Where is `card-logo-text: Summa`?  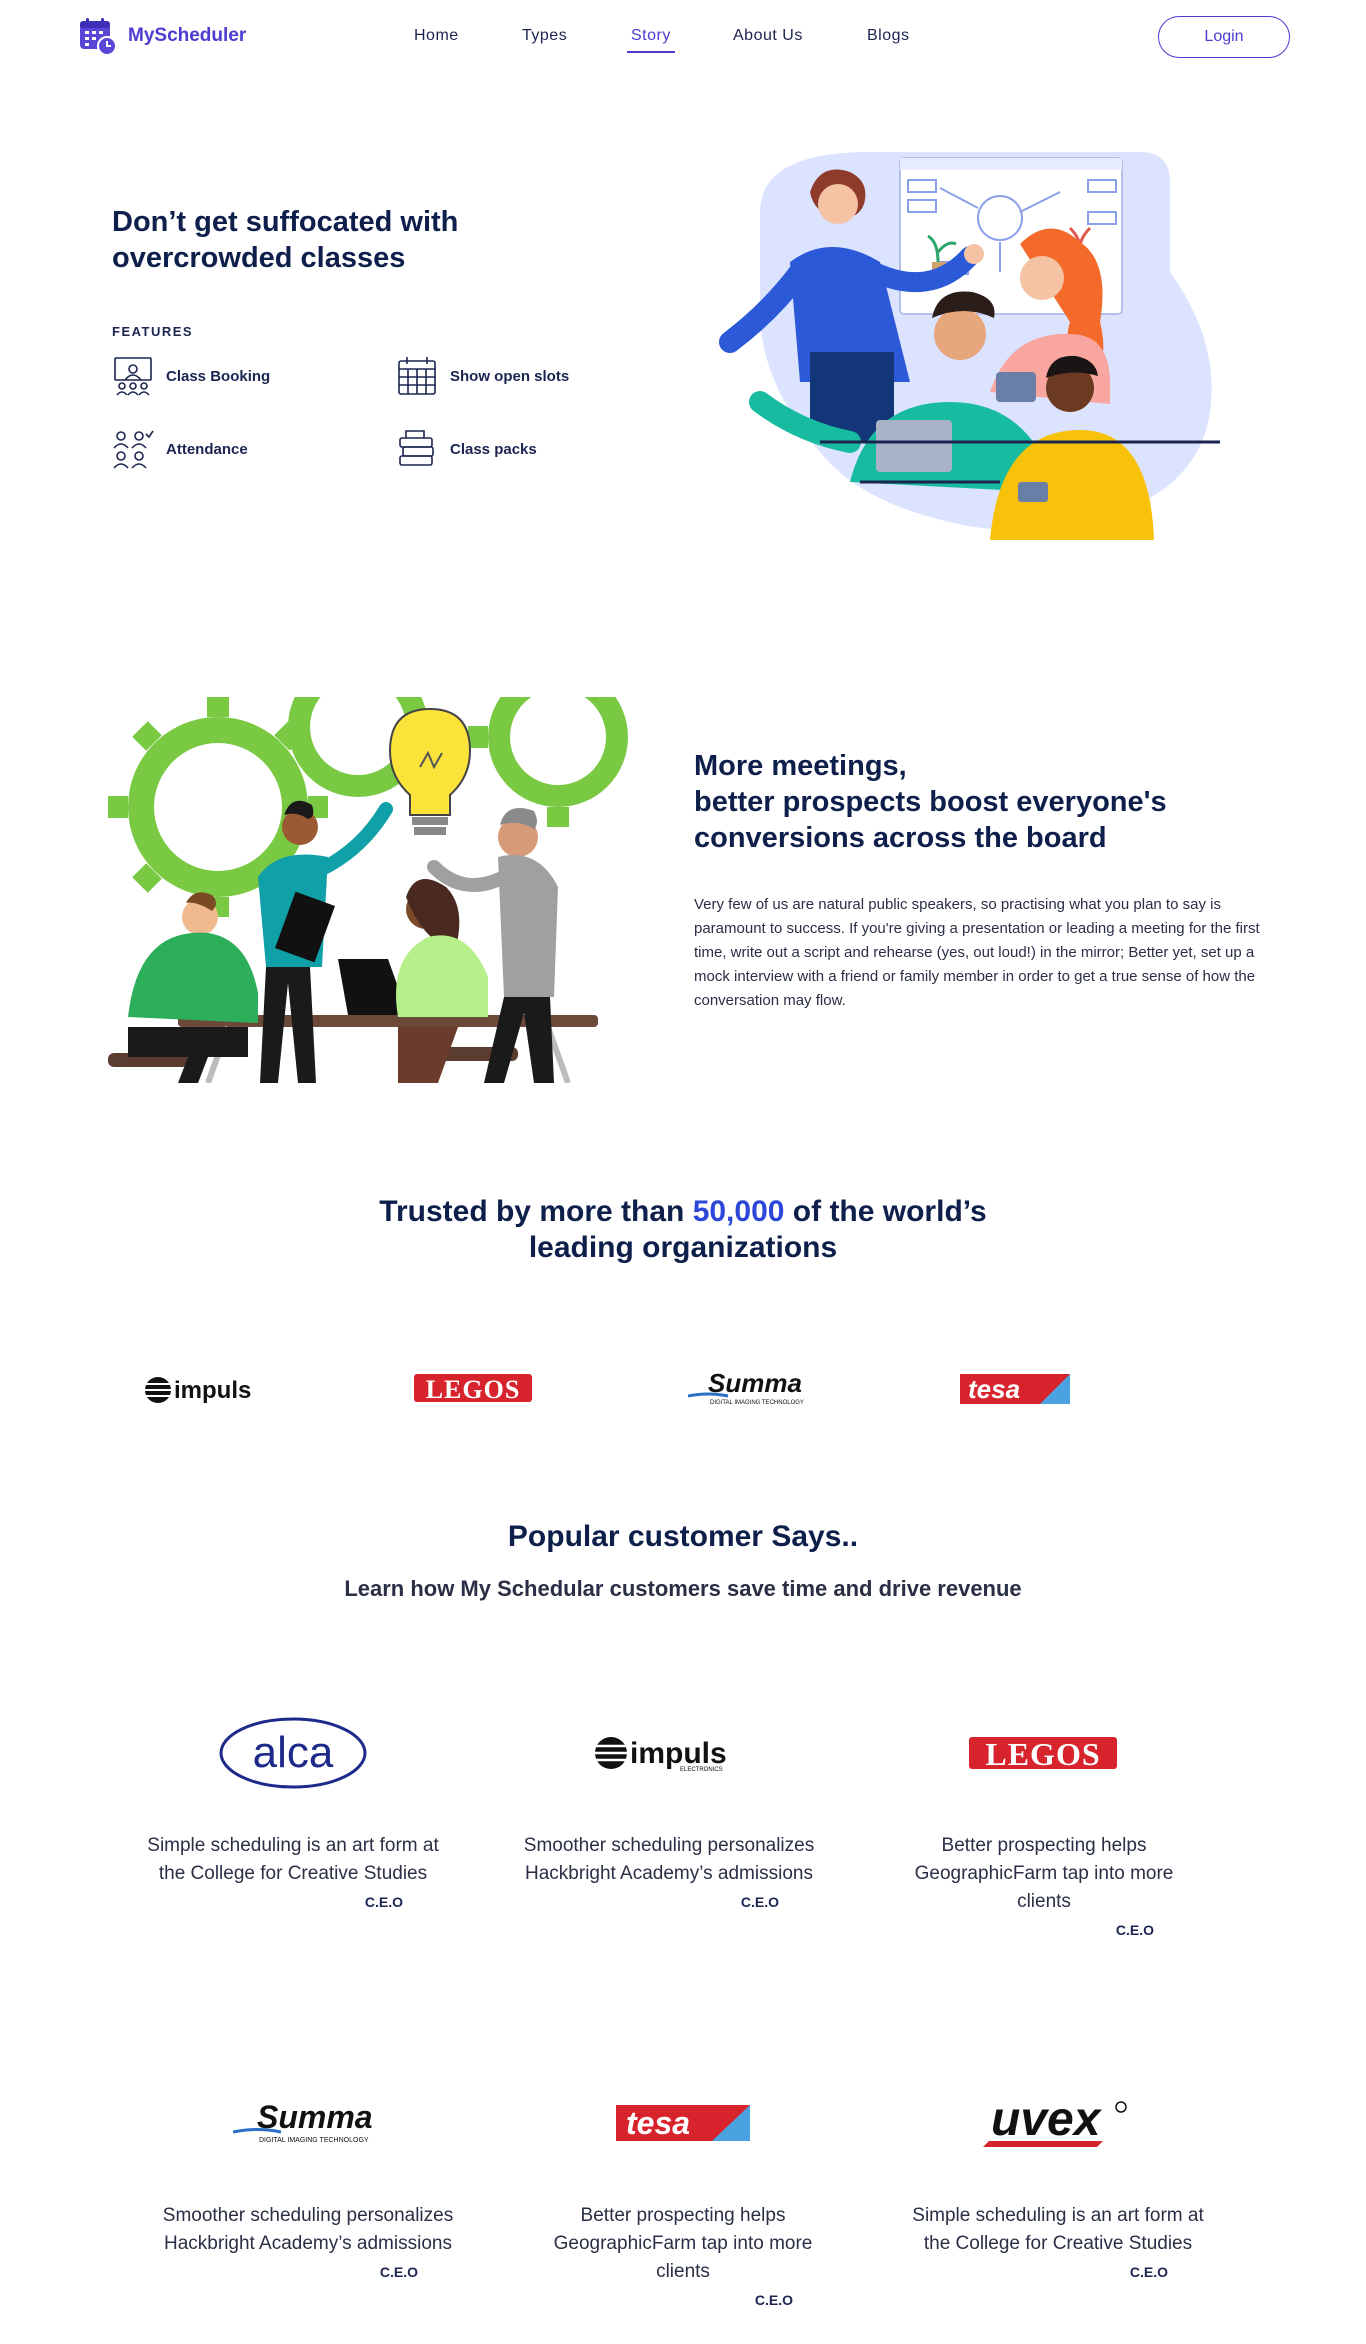
card-logo-text: Summa is located at coordinates (315, 2117).